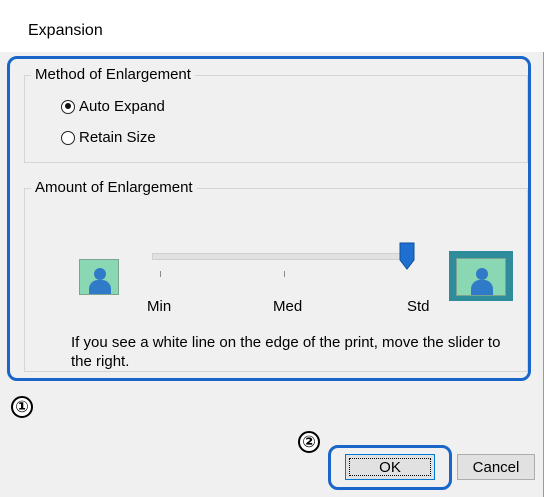 This screenshot has height=497, width=544. What do you see at coordinates (22, 407) in the screenshot?
I see `callout-1: ①` at bounding box center [22, 407].